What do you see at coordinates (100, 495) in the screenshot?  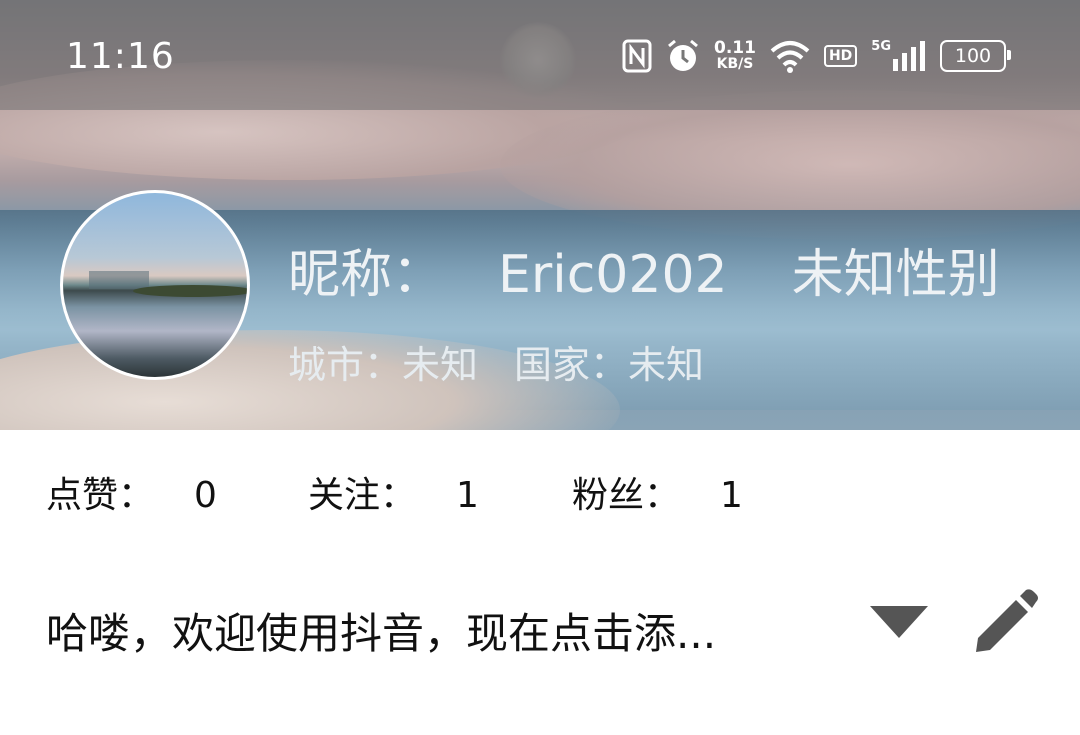 I see `likes-label: 点赞：` at bounding box center [100, 495].